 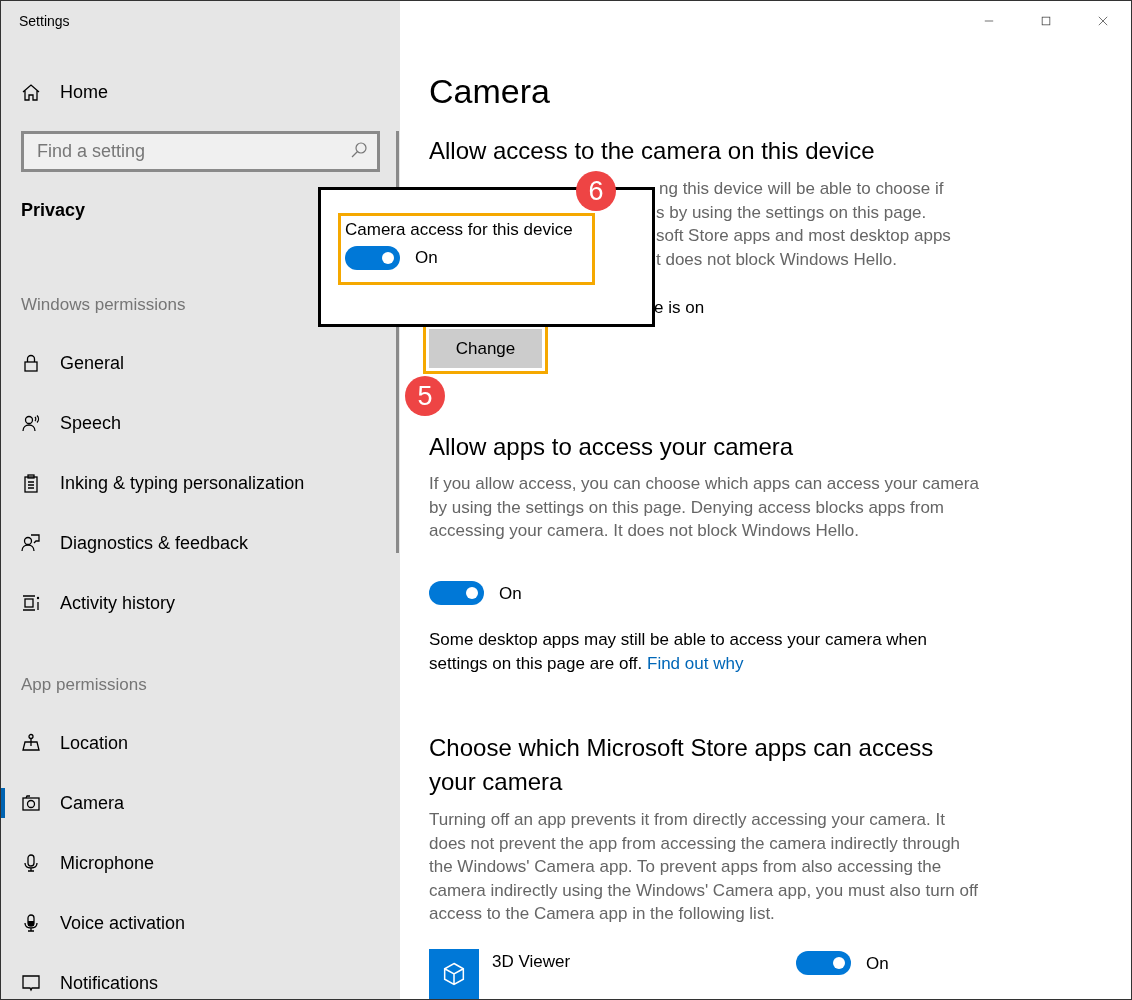 What do you see at coordinates (103, 305) in the screenshot?
I see `group-heading: Windows permissions` at bounding box center [103, 305].